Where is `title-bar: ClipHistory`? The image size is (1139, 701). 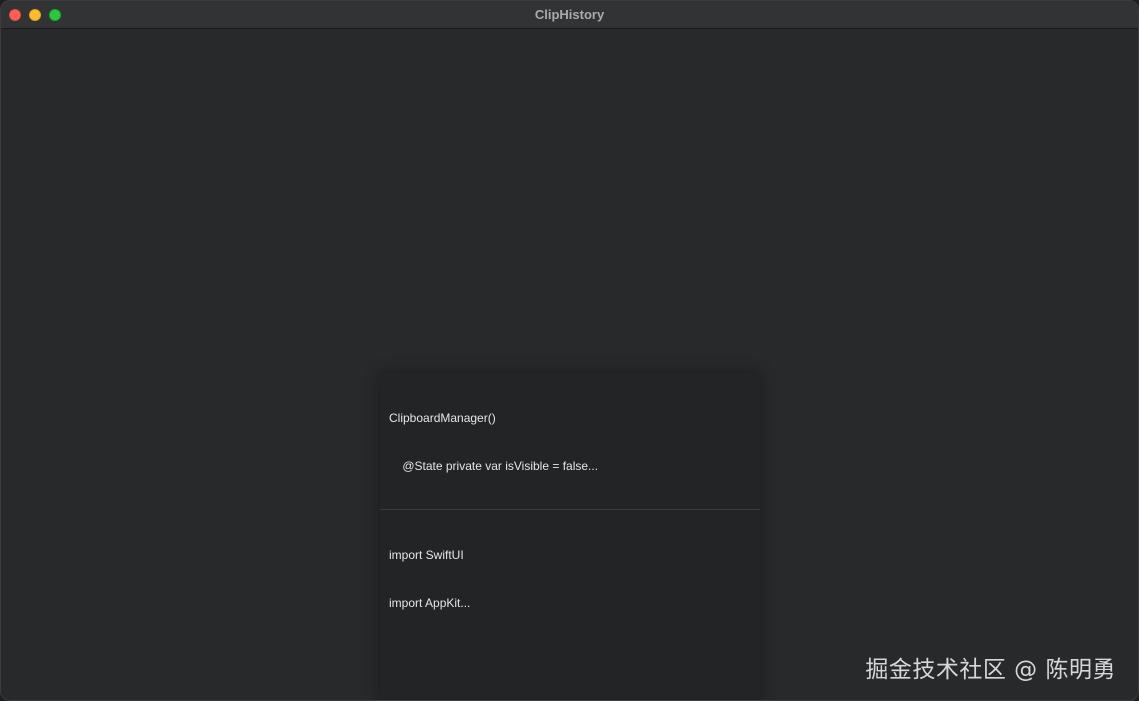
title-bar: ClipHistory is located at coordinates (569, 15).